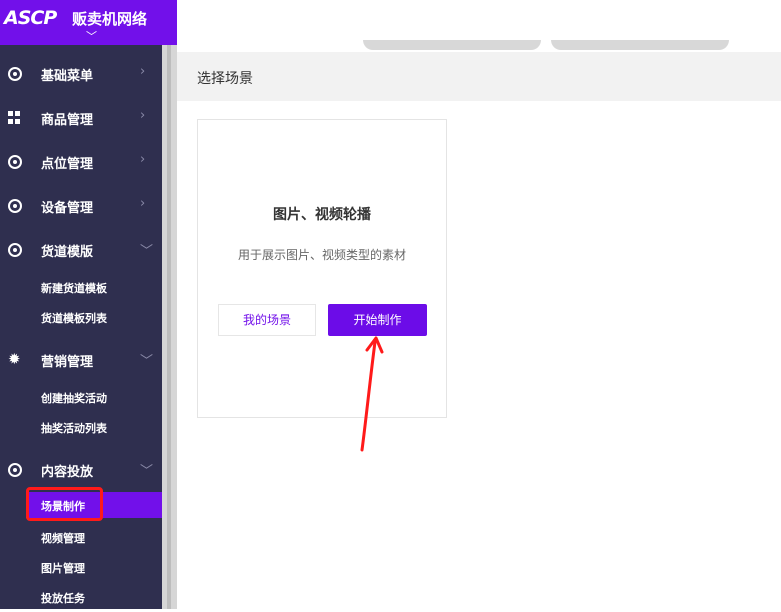  What do you see at coordinates (63, 598) in the screenshot?
I see `sidebar-subitem-label: 投放任务` at bounding box center [63, 598].